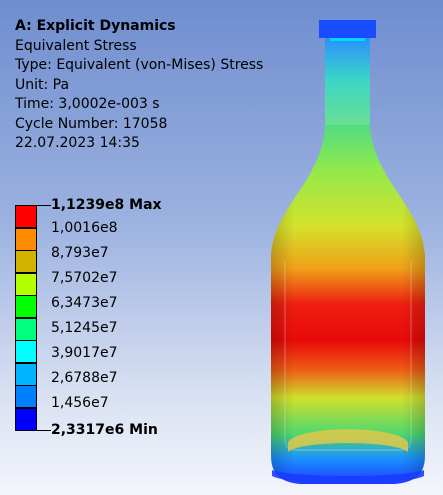 The width and height of the screenshot is (443, 495). Describe the element at coordinates (347, 29) in the screenshot. I see `bottle-lip` at that location.